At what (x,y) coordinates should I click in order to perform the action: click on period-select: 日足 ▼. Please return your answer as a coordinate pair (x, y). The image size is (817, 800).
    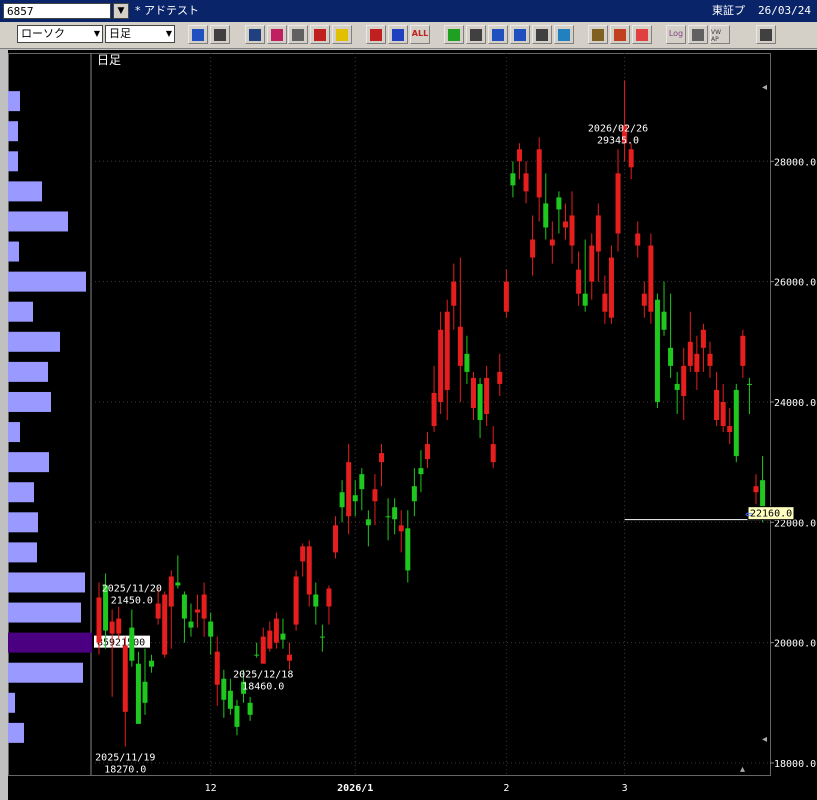
    Looking at the image, I should click on (140, 34).